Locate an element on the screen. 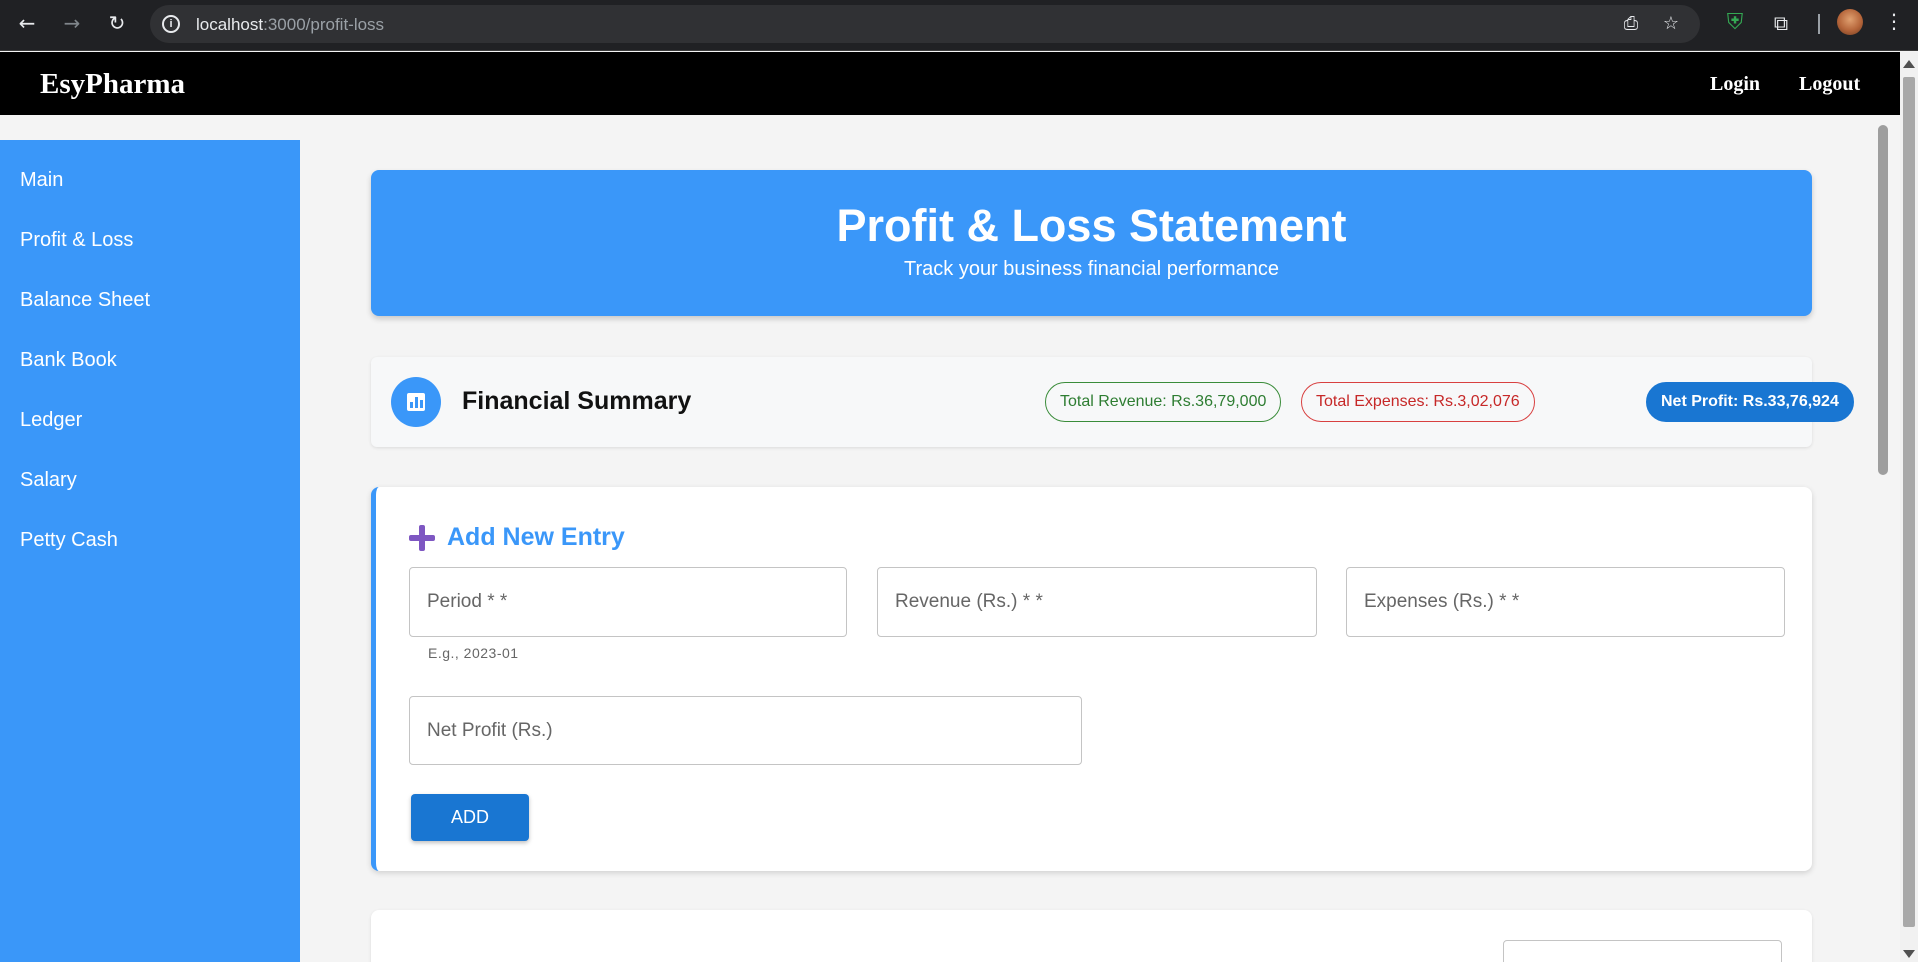 This screenshot has height=962, width=1918. revenue-input: Revenue (Rs.) * * is located at coordinates (1097, 602).